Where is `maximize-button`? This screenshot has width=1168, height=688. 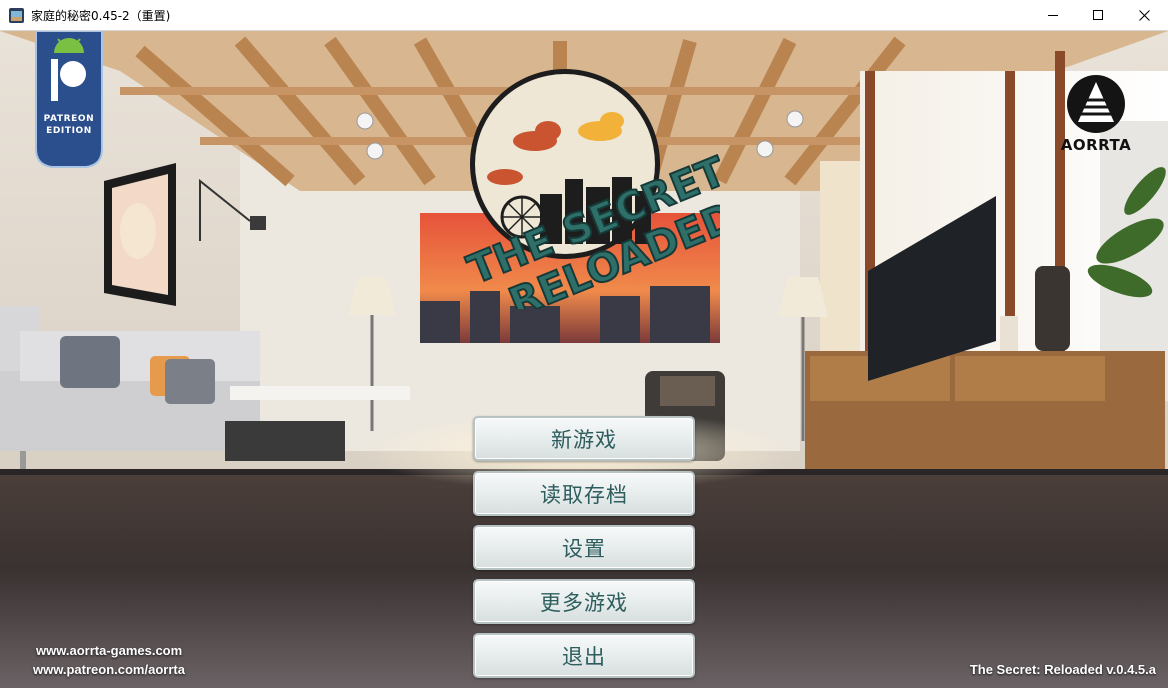
maximize-button is located at coordinates (1098, 15).